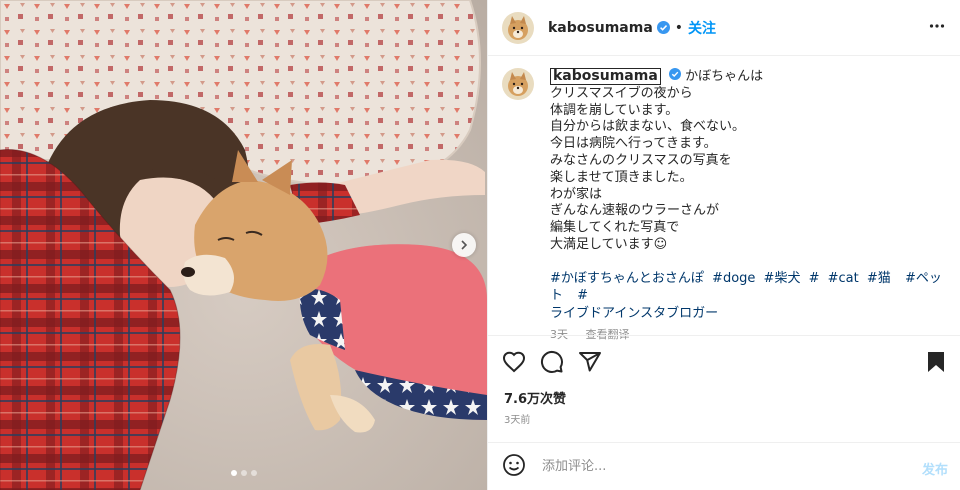 The height and width of the screenshot is (490, 960). What do you see at coordinates (605, 76) in the screenshot?
I see `caption-username-link: kabosumama` at bounding box center [605, 76].